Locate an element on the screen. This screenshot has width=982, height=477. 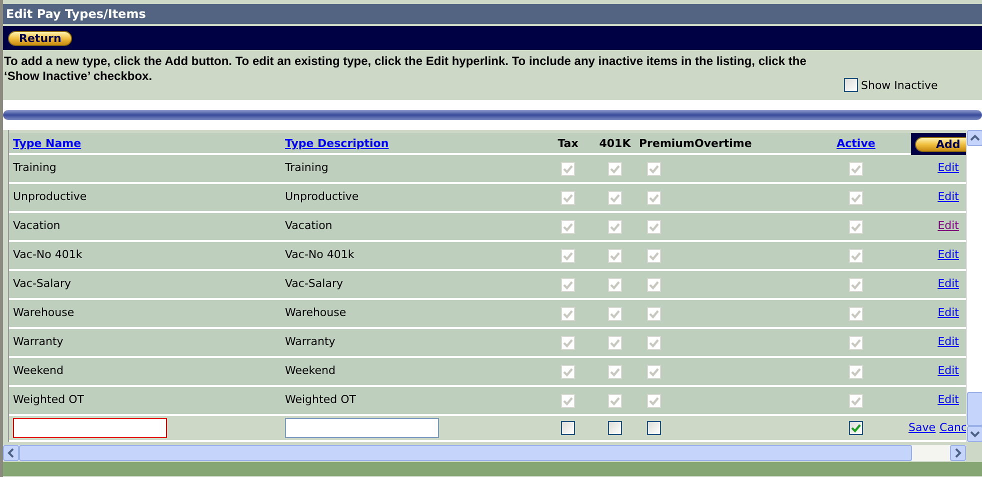
save-link: Save is located at coordinates (922, 427).